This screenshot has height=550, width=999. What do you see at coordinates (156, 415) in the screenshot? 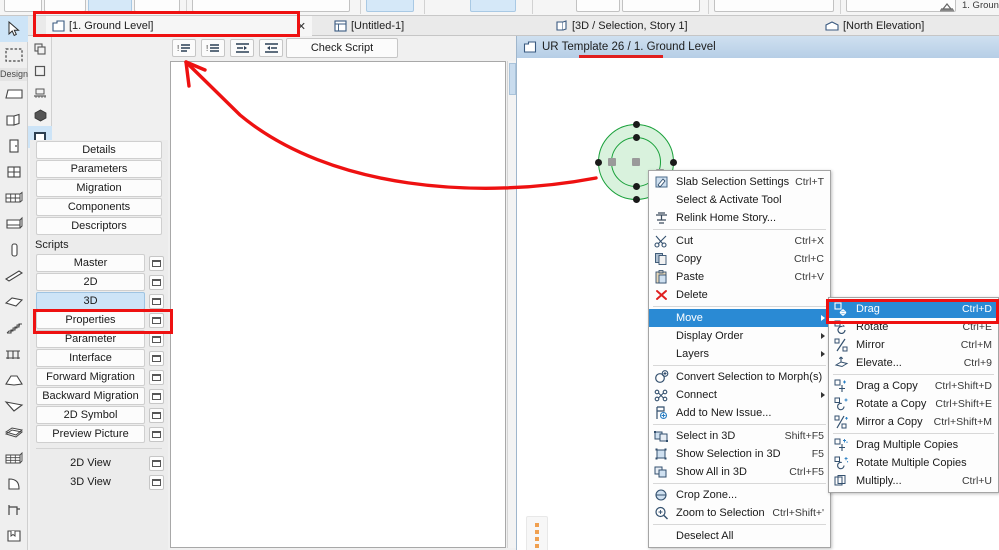
I see `script-window-button-2d-symbol` at bounding box center [156, 415].